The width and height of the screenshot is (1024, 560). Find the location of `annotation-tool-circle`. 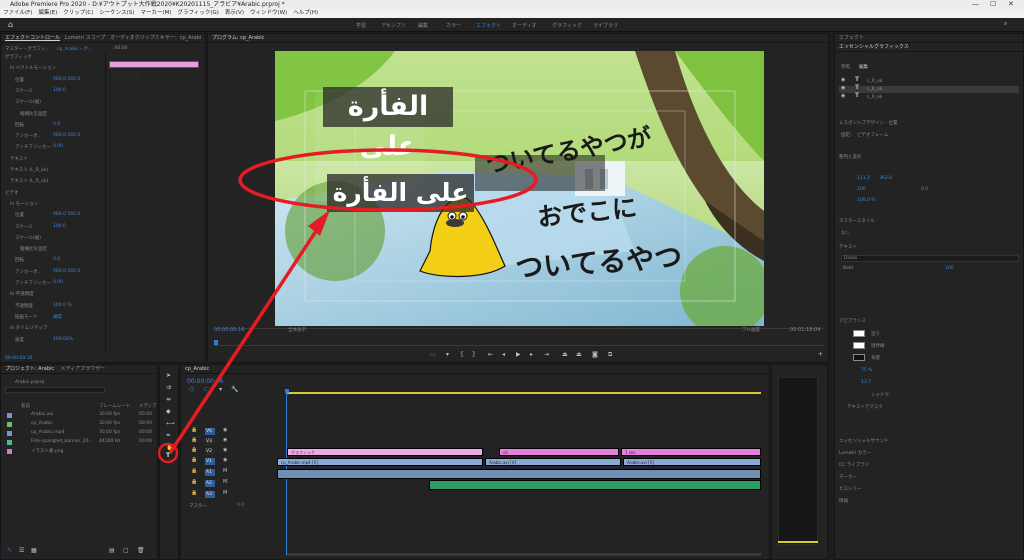

annotation-tool-circle is located at coordinates (168, 453).